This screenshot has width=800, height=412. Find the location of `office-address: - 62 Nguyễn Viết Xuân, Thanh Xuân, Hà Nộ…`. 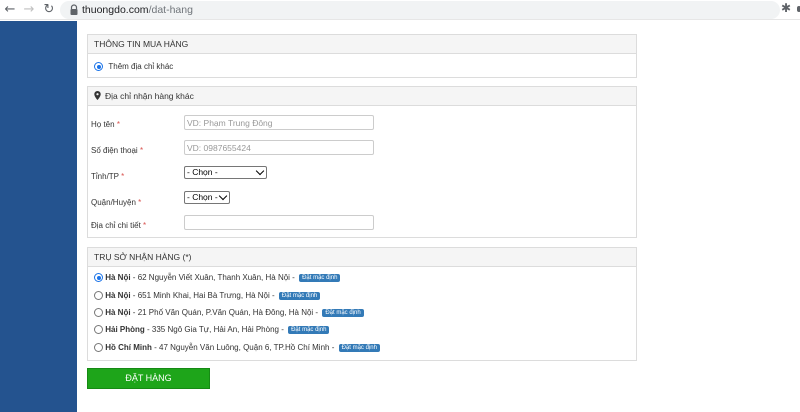

office-address: - 62 Nguyễn Viết Xuân, Thanh Xuân, Hà Nộ… is located at coordinates (214, 277).